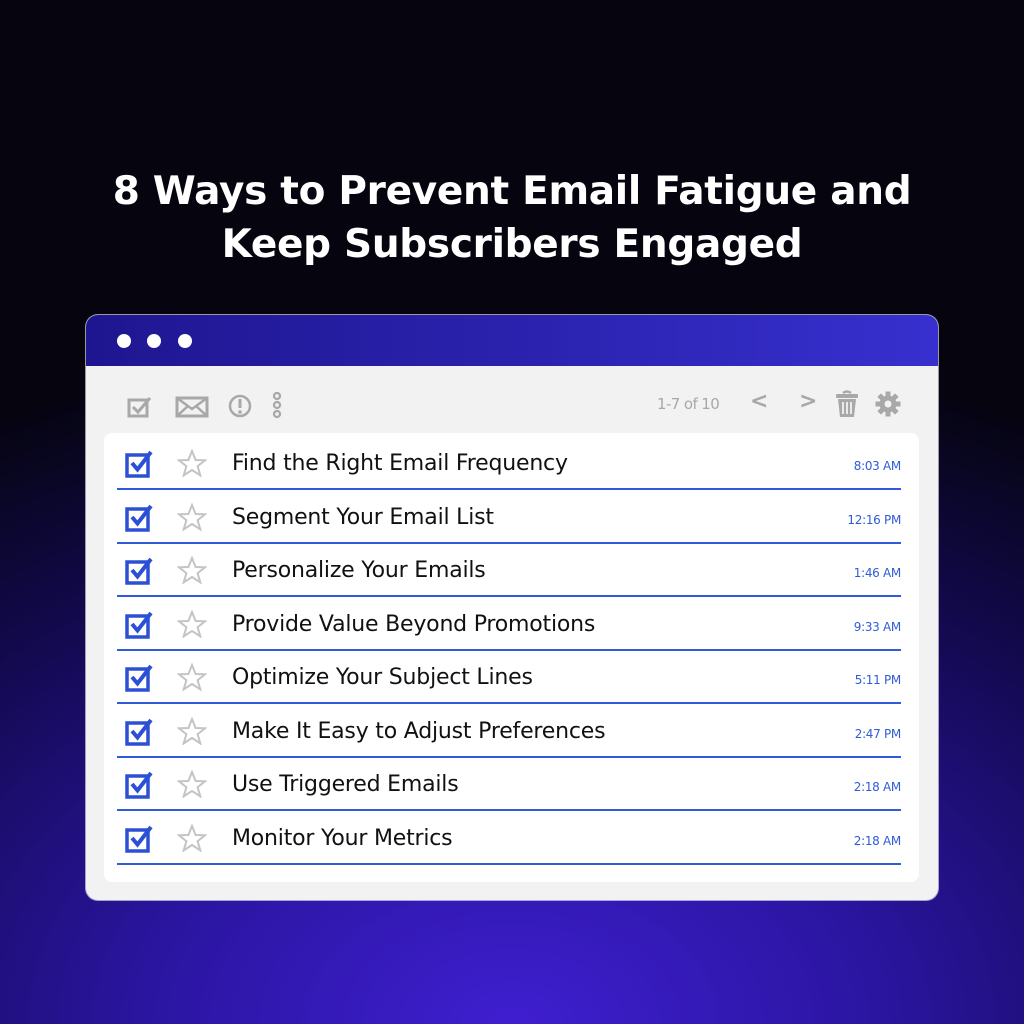 The image size is (1024, 1024). I want to click on gear-icon, so click(888, 406).